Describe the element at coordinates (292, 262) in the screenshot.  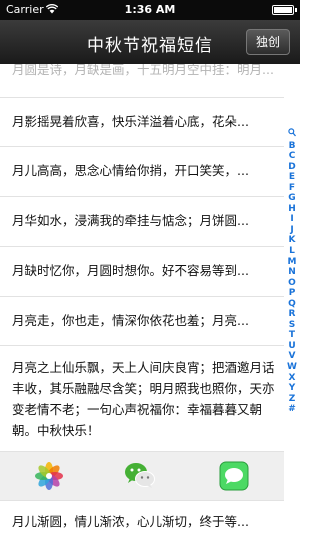
I see `index-letter: M` at that location.